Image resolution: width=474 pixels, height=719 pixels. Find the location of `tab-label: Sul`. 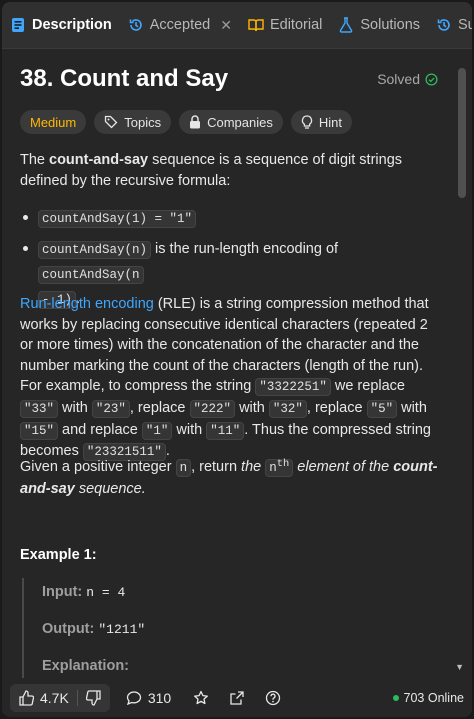

tab-label: Sul is located at coordinates (465, 25).